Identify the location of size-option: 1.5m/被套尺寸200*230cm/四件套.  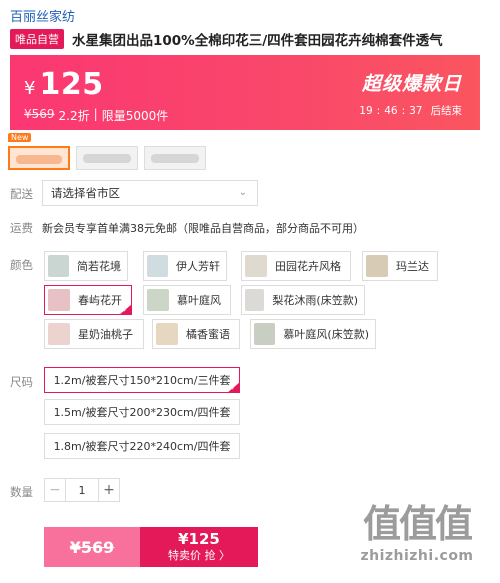
(142, 412).